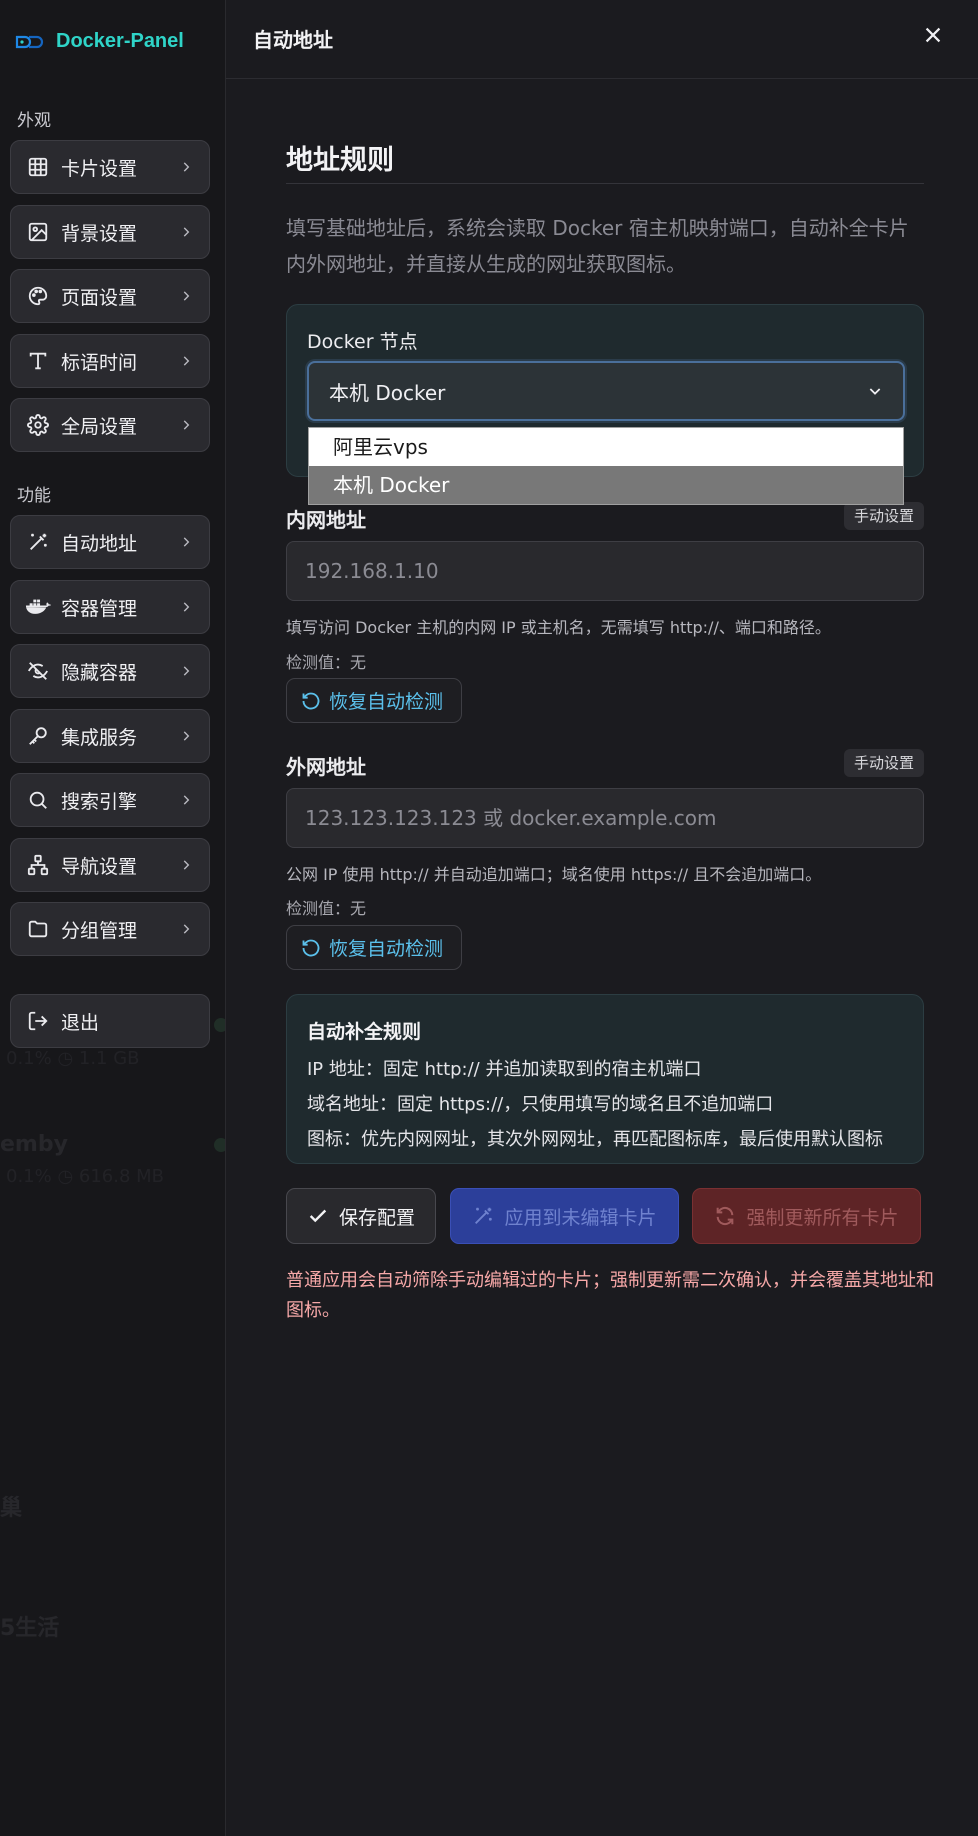 This screenshot has width=978, height=1836. Describe the element at coordinates (293, 40) in the screenshot. I see `panel-title: 自动地址` at that location.